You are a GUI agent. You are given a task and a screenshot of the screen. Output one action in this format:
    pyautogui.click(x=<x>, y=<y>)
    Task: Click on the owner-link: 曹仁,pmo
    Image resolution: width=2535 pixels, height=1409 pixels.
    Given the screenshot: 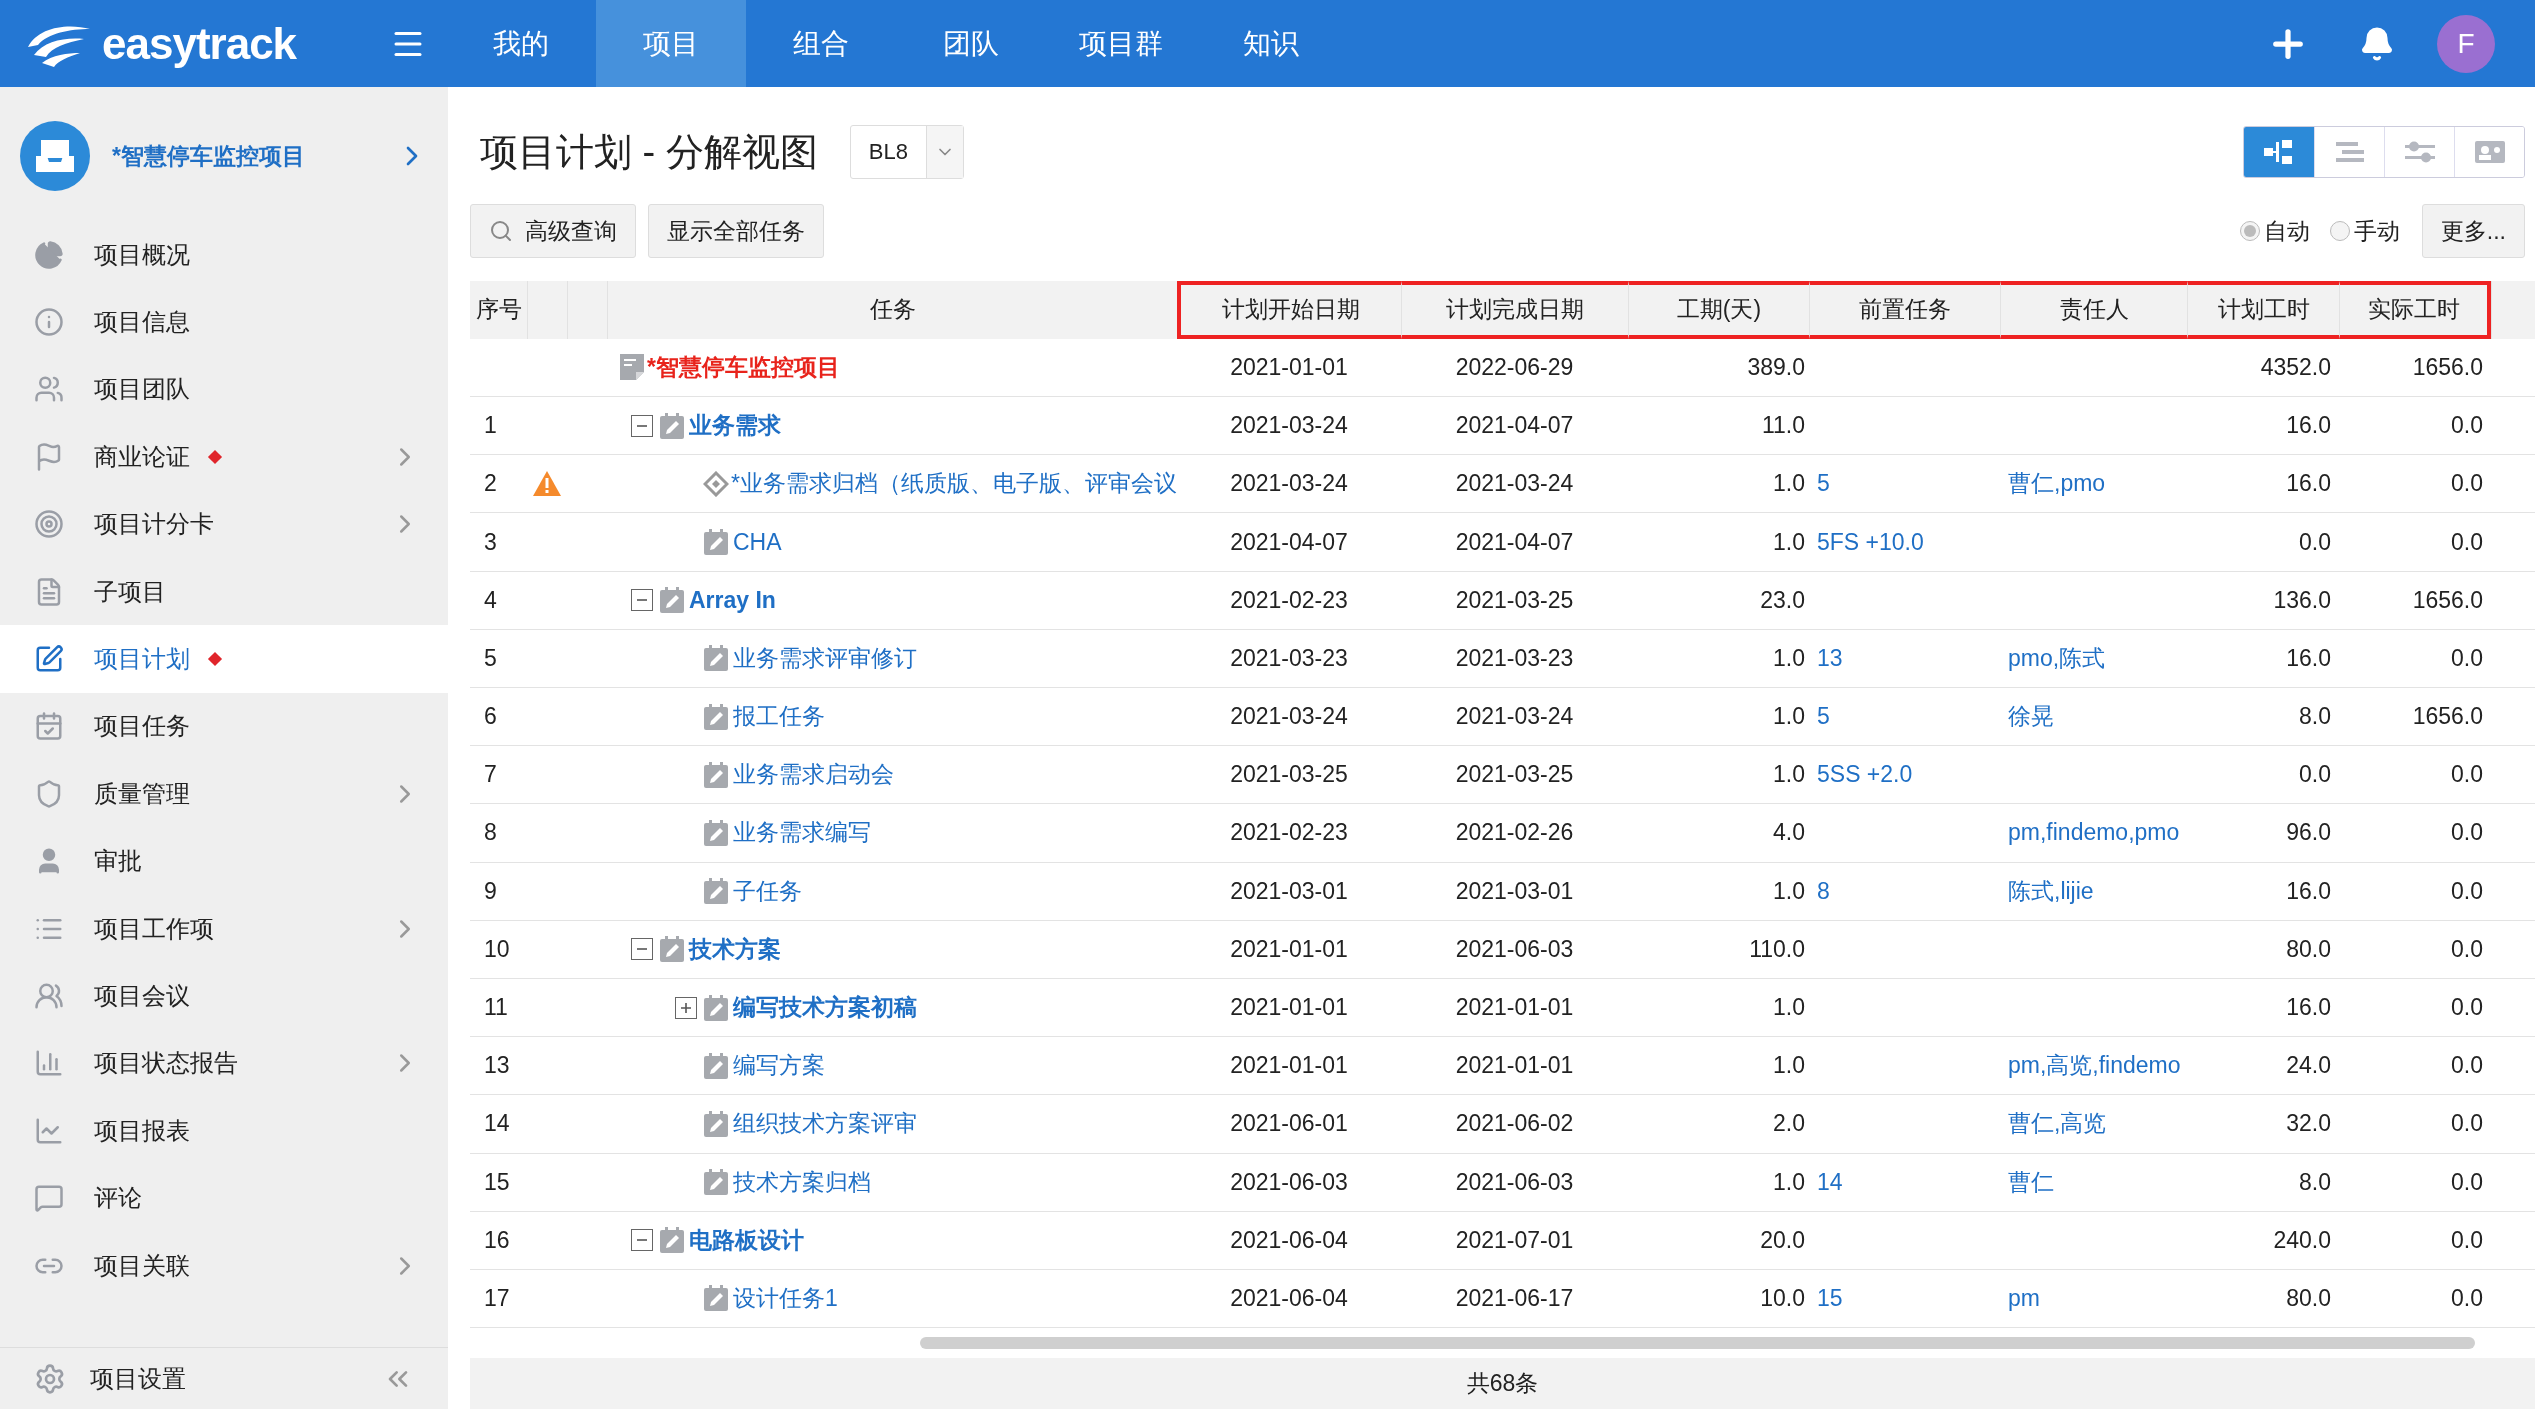 What is the action you would take?
    pyautogui.click(x=2057, y=484)
    